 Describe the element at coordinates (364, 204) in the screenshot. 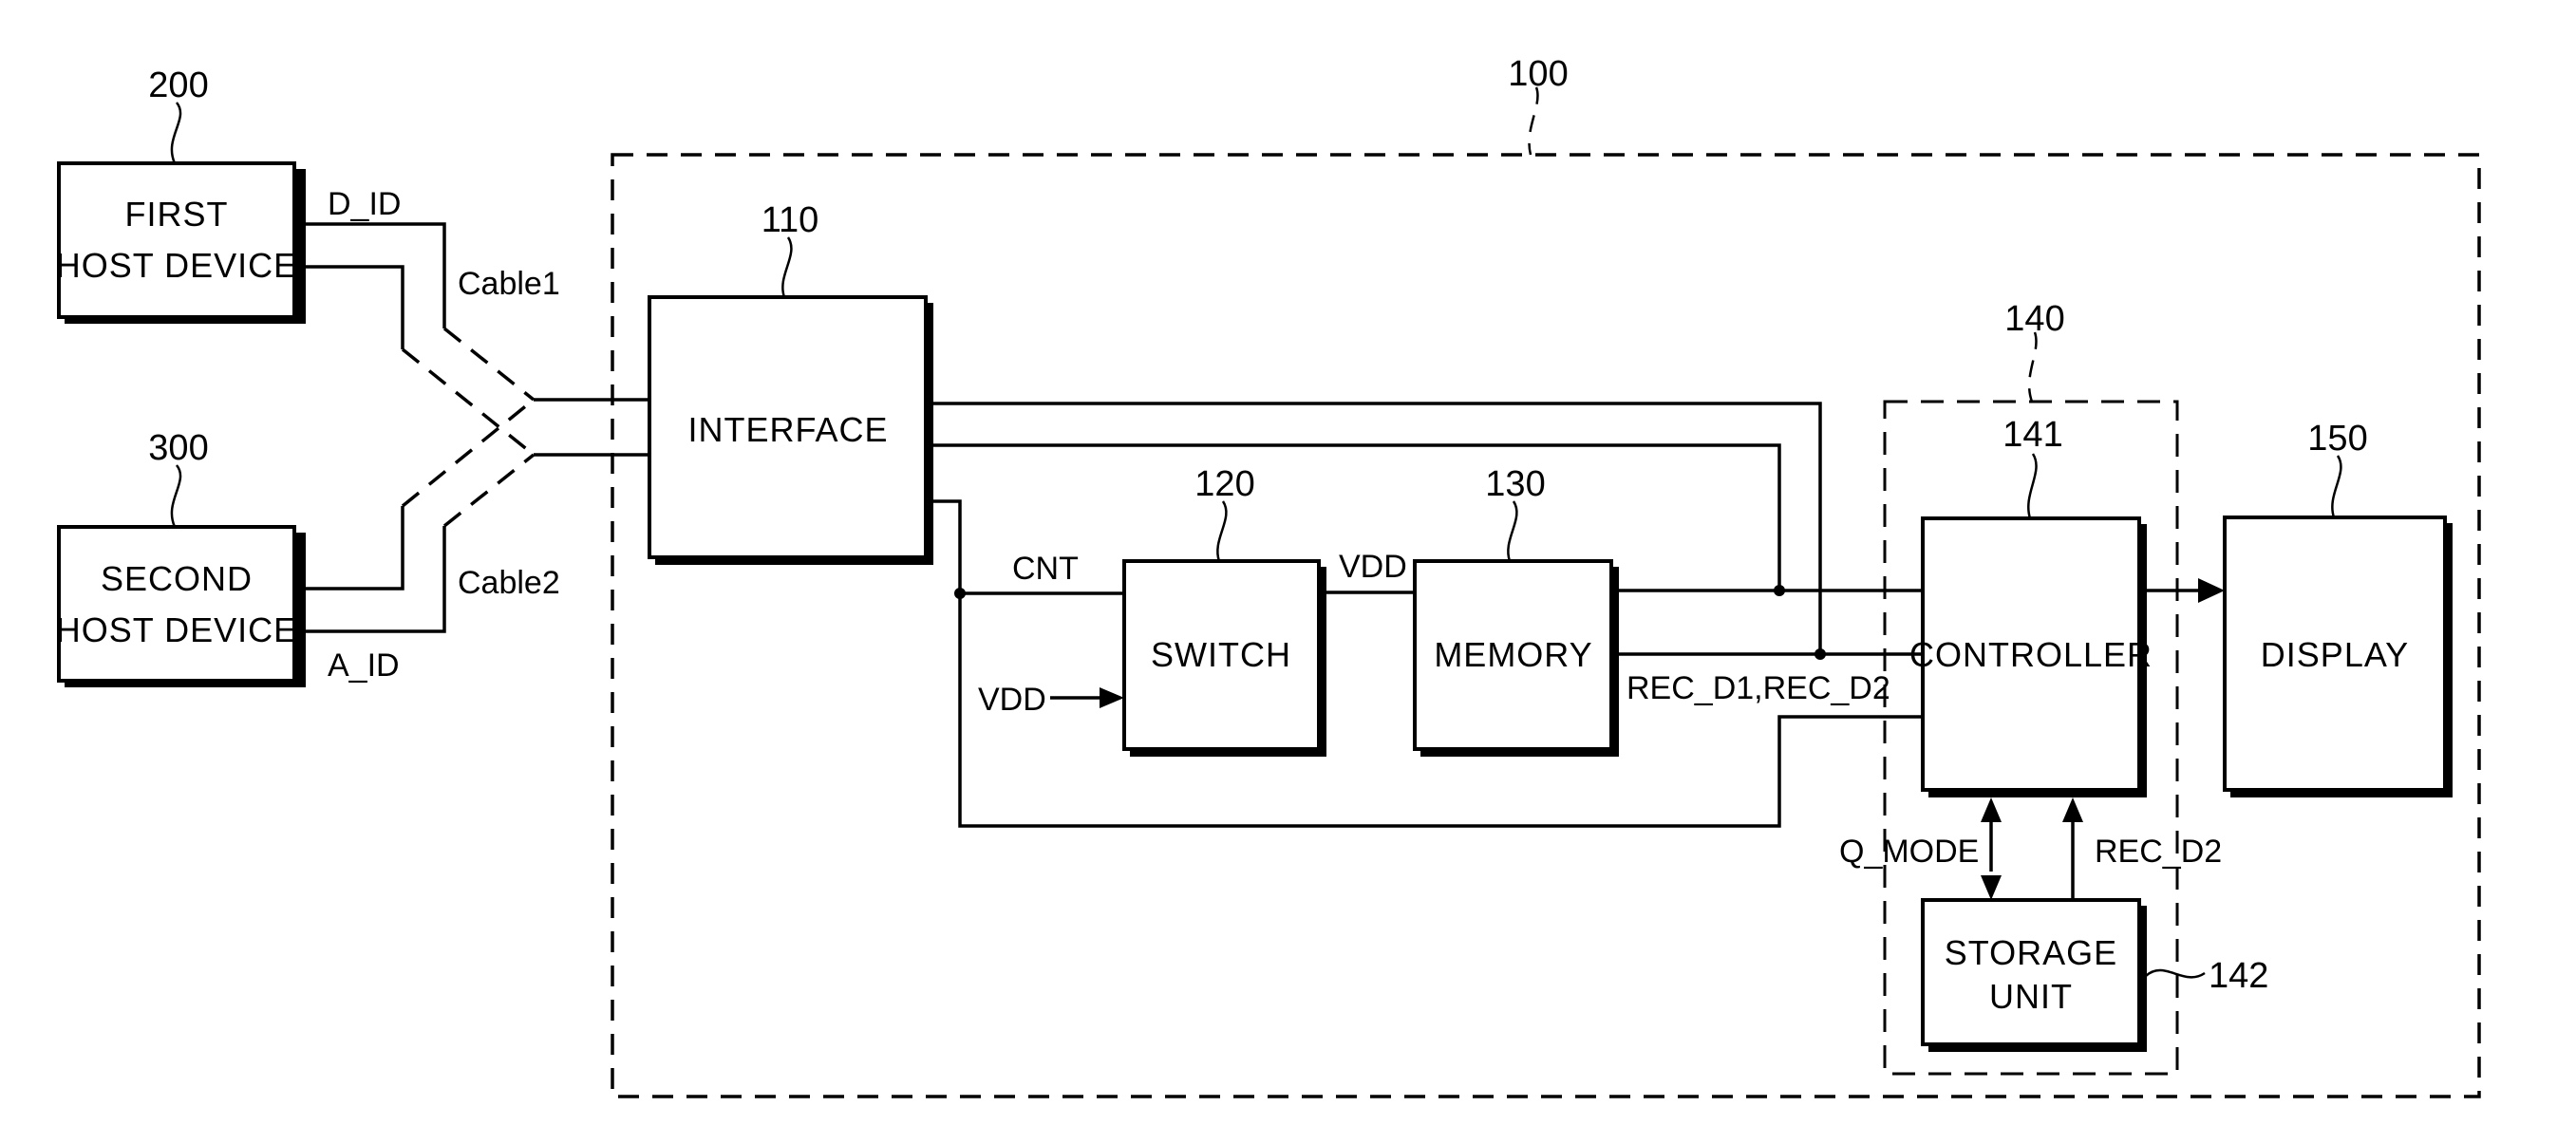

I see `signal-d-id: D_ID` at that location.